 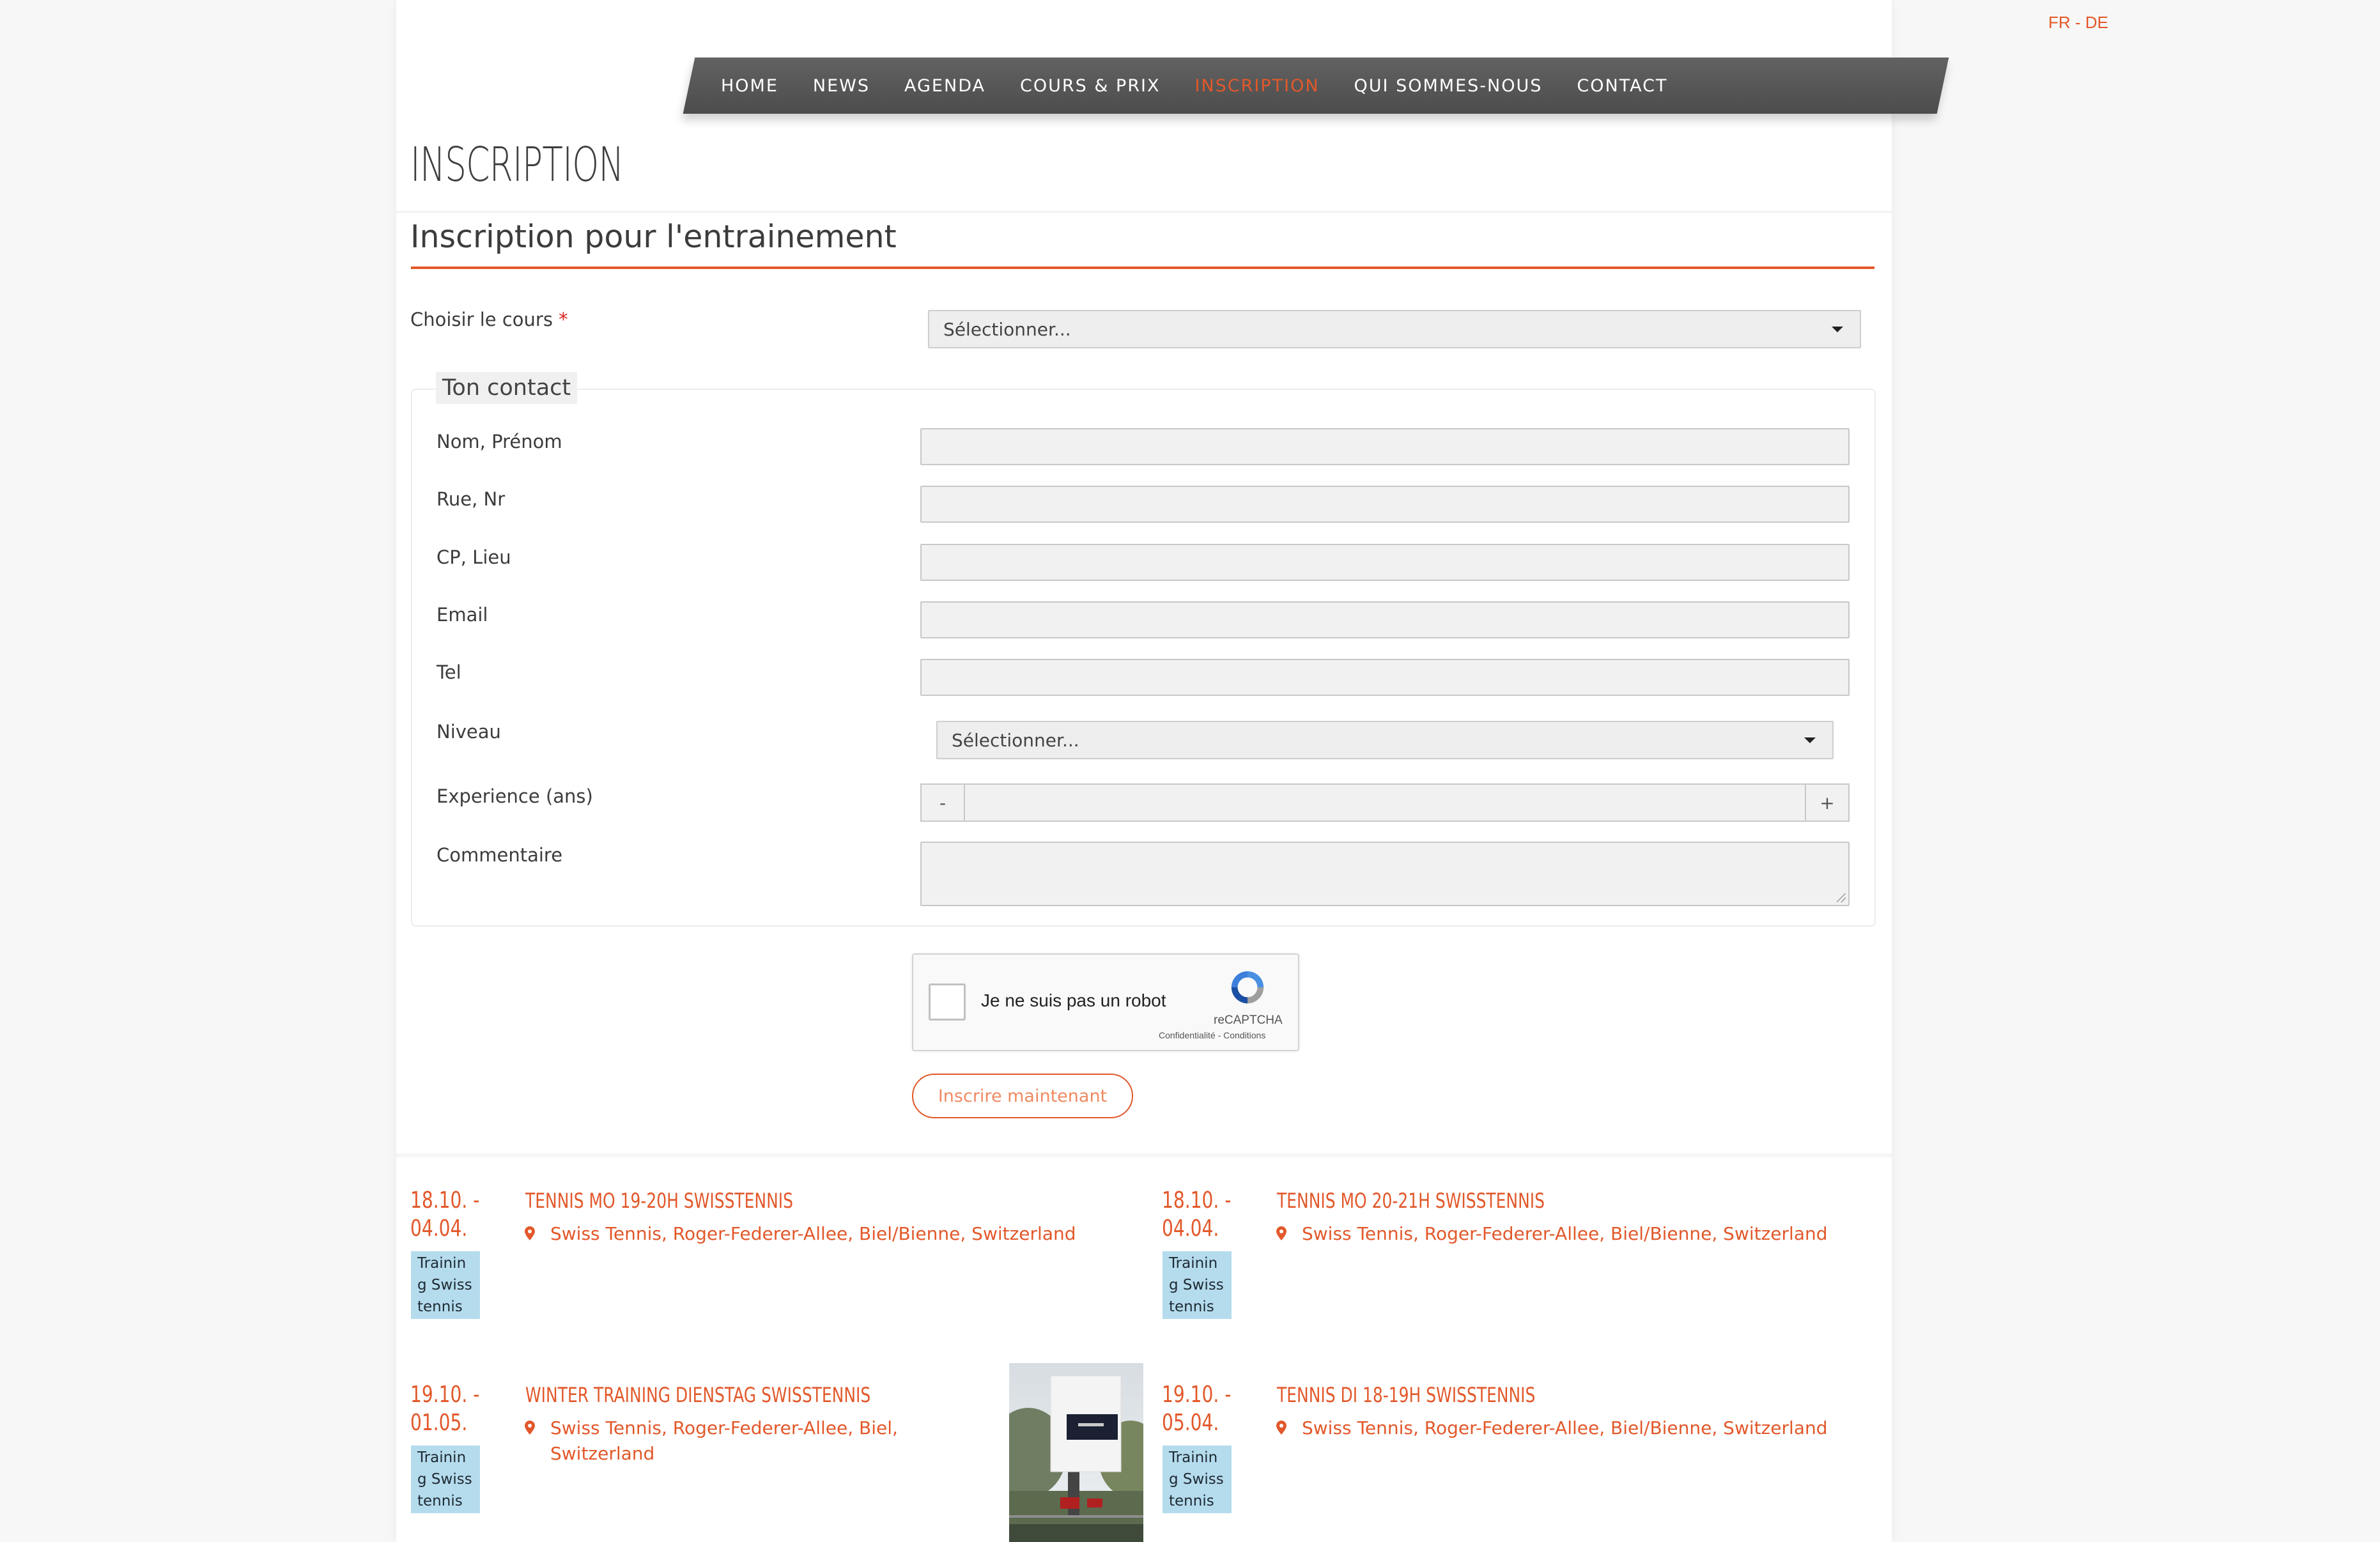 I want to click on recaptcha-logo-icon, so click(x=1247, y=987).